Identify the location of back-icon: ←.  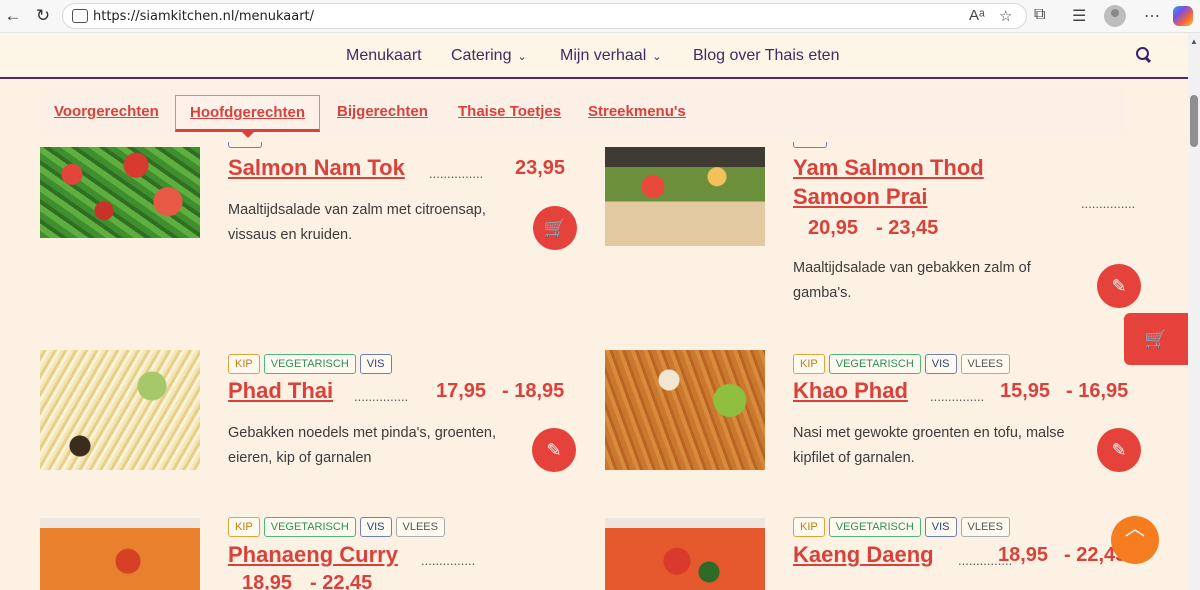
(13, 16).